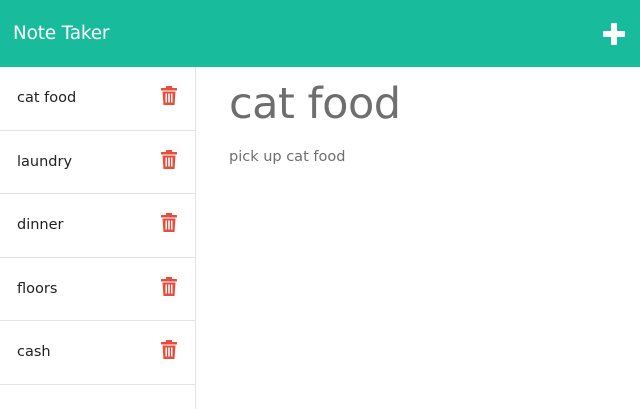  Describe the element at coordinates (97, 289) in the screenshot. I see `note-list-item: floors` at that location.